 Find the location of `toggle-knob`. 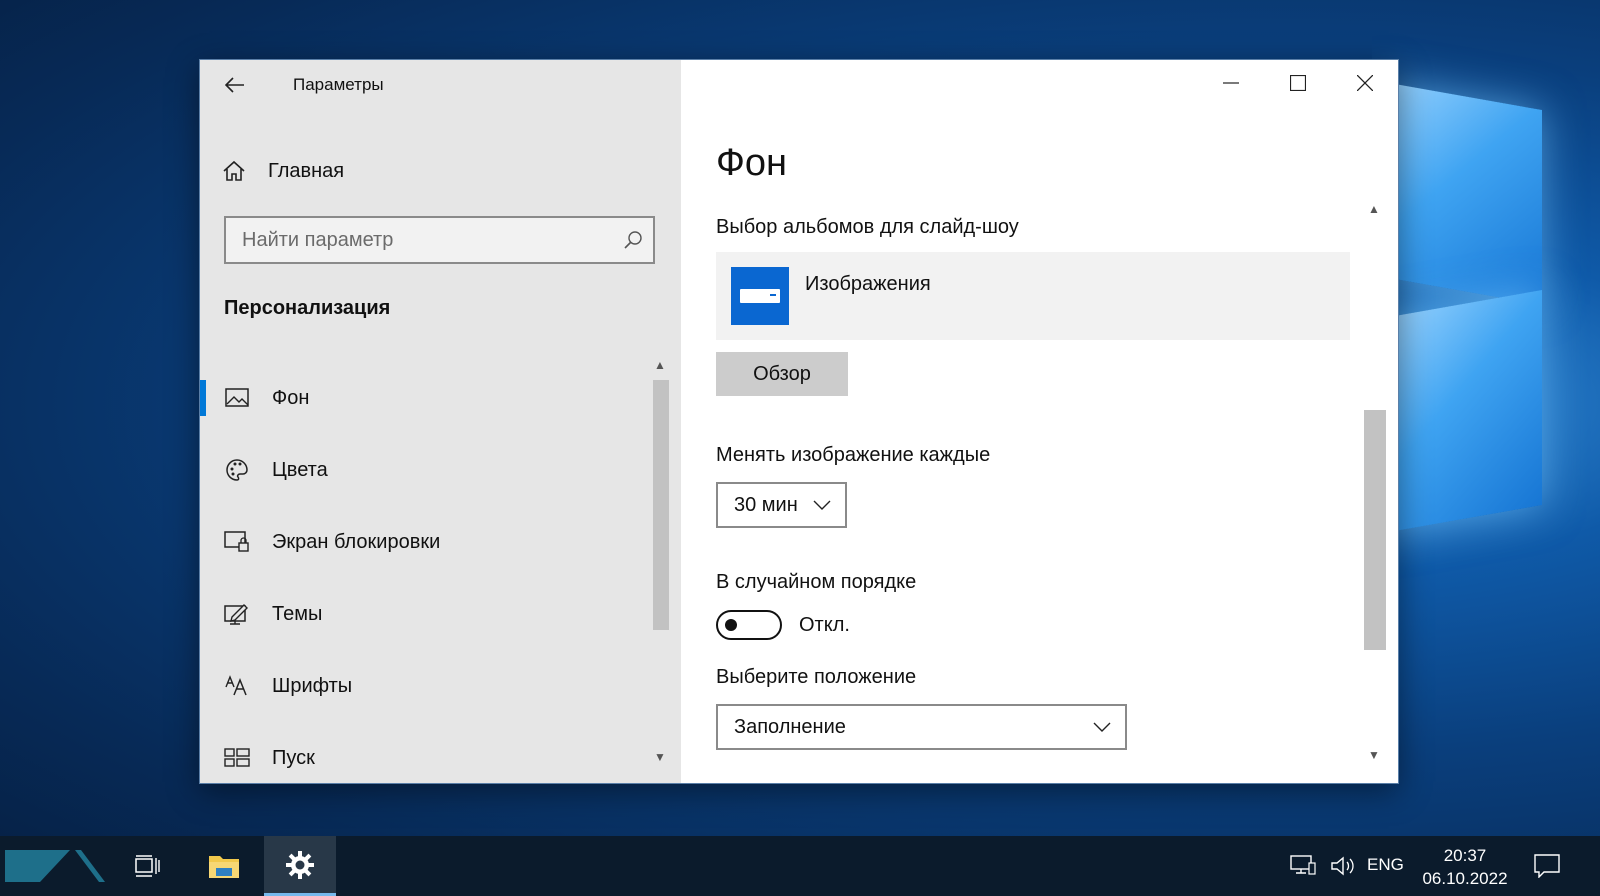

toggle-knob is located at coordinates (731, 625).